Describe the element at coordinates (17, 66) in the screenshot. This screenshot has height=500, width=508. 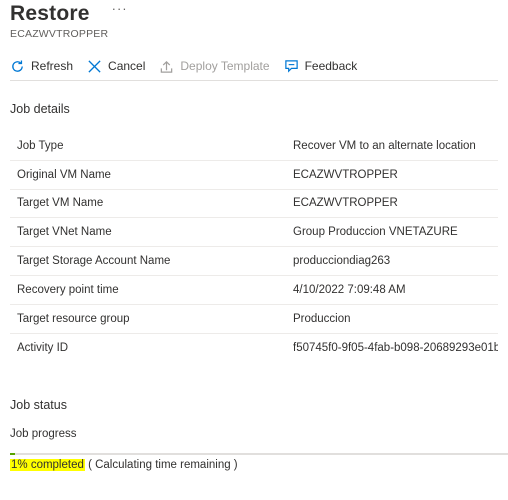
I see `refresh-icon` at that location.